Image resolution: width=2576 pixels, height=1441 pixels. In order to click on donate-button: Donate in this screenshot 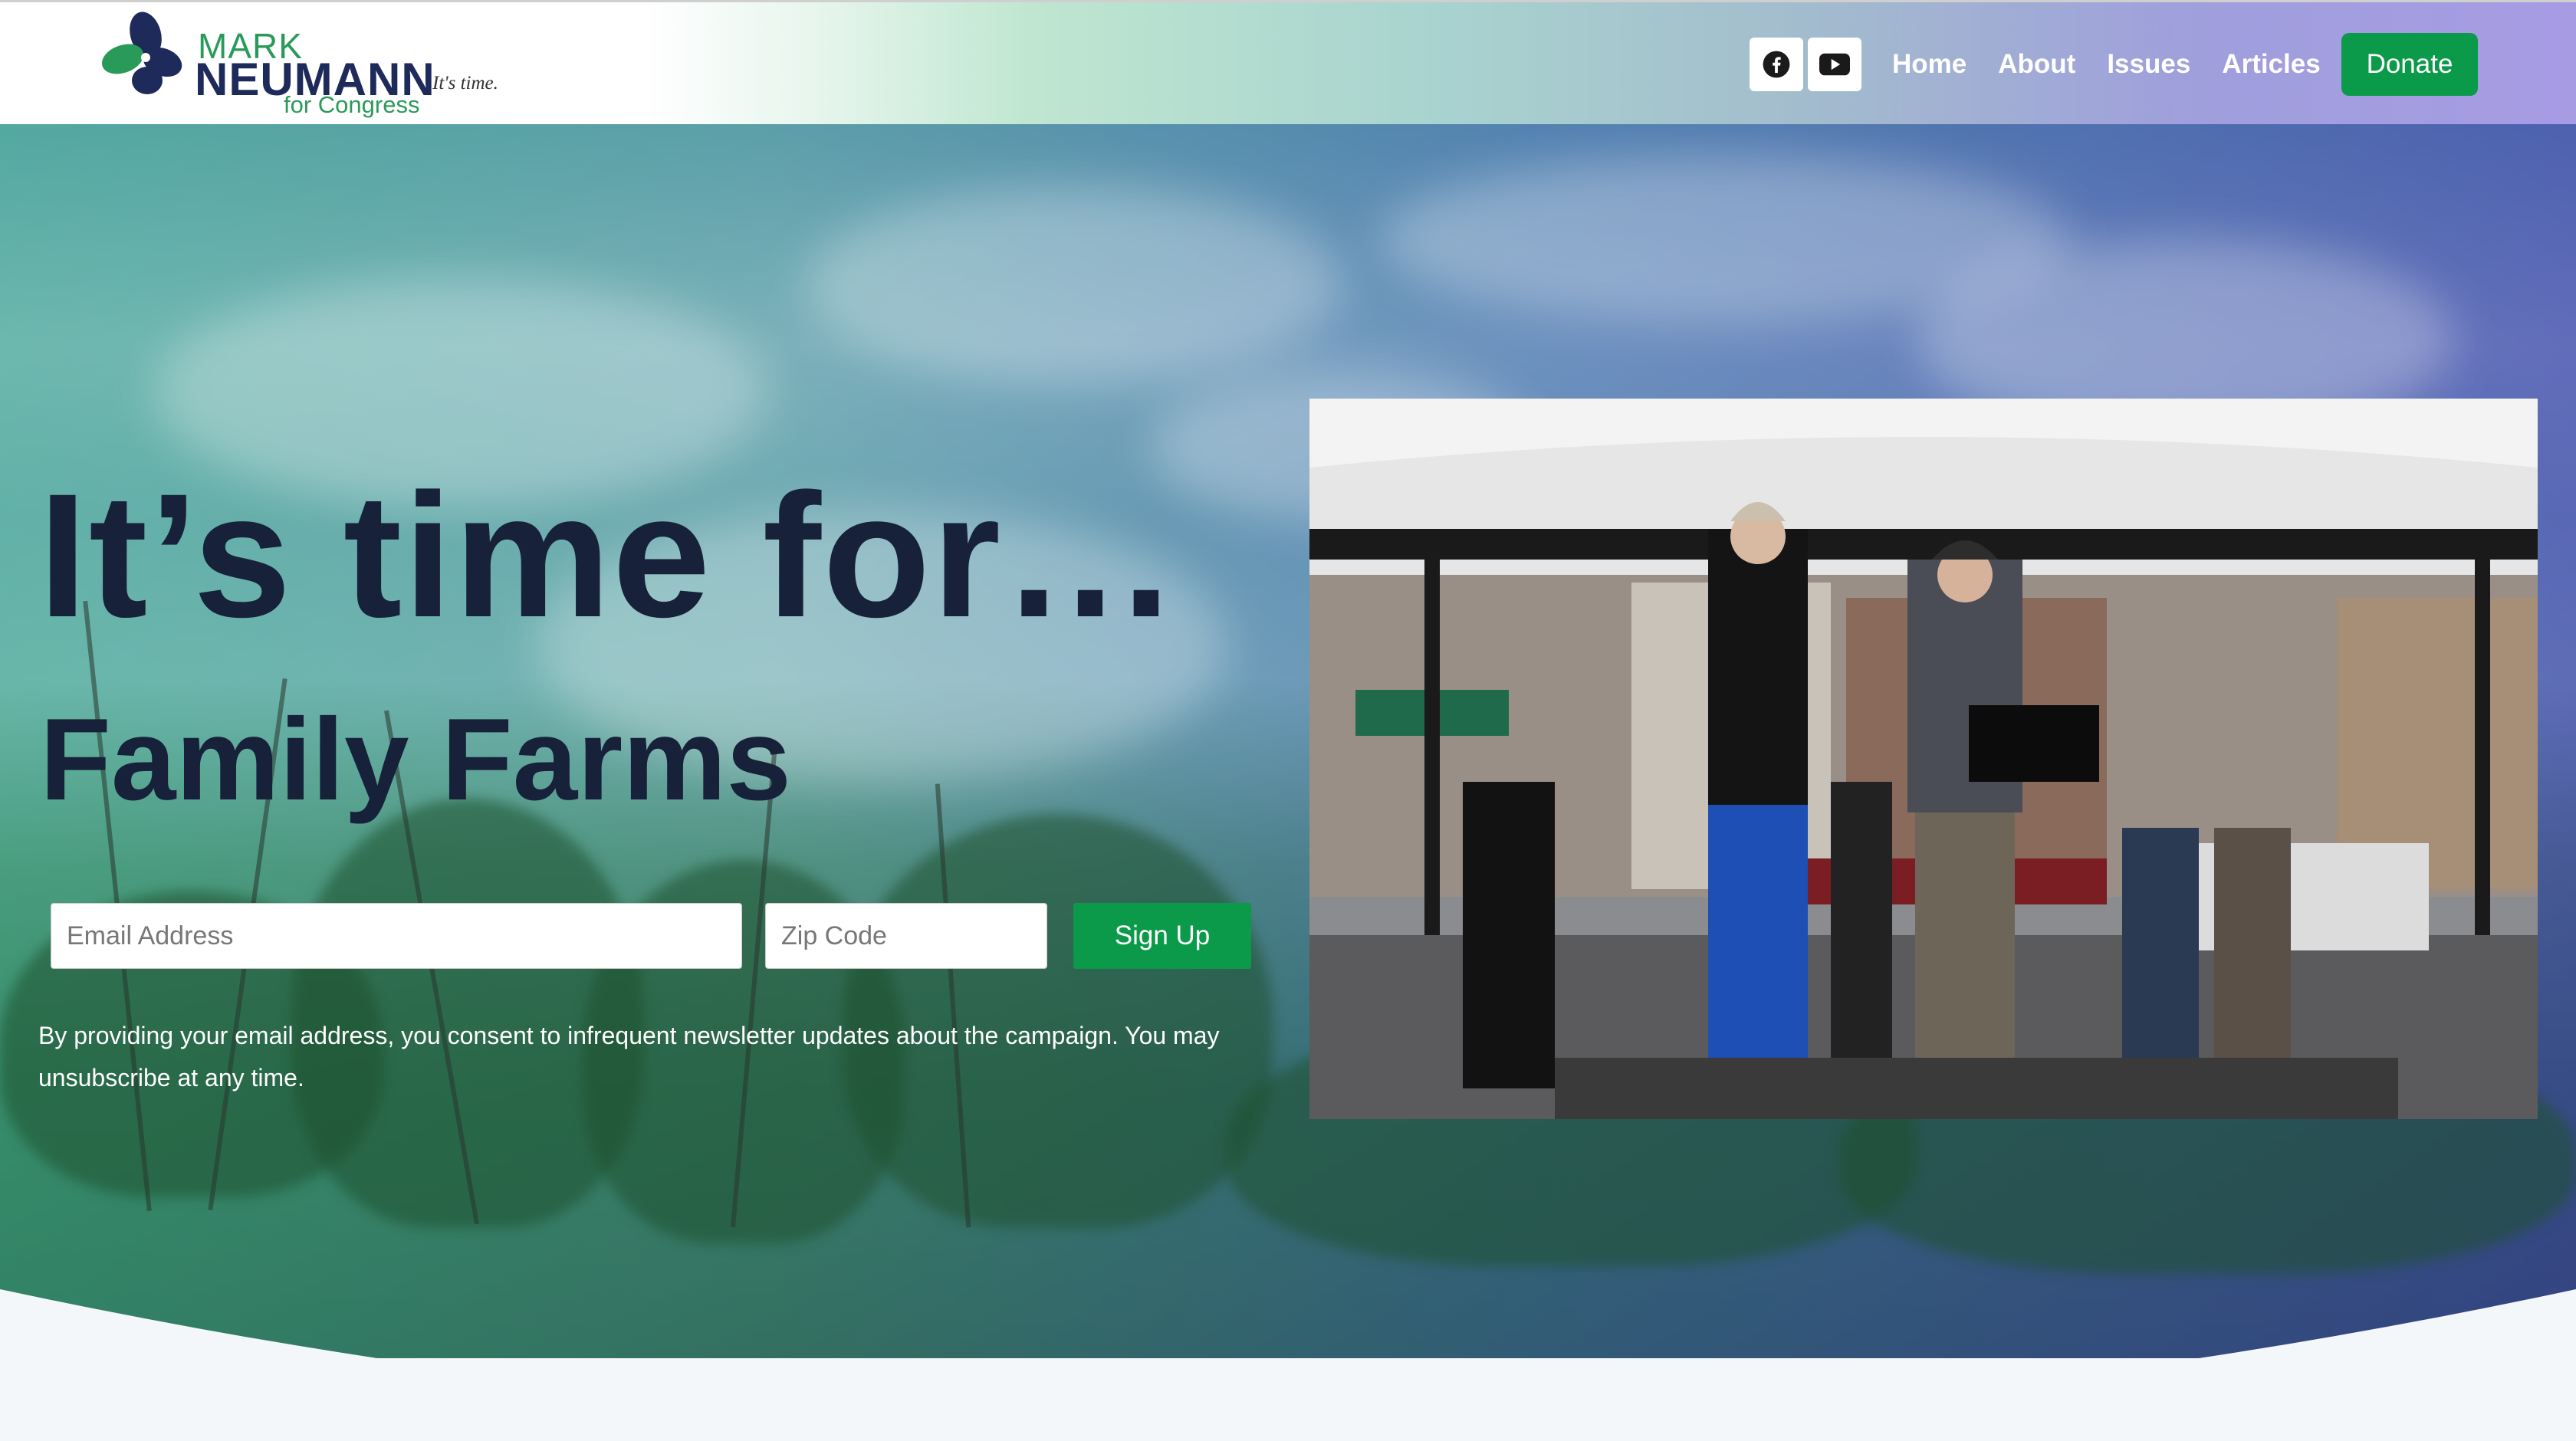, I will do `click(2410, 64)`.